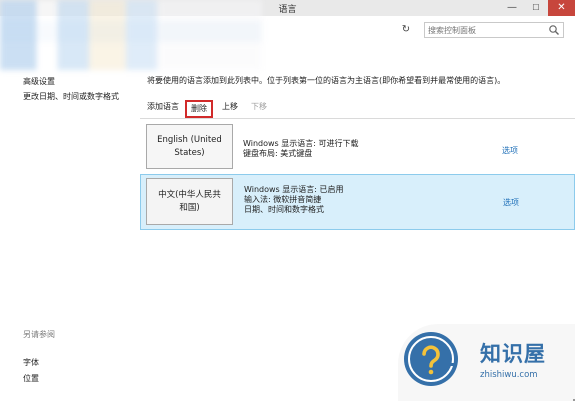 The image size is (575, 401). I want to click on language-info: Windows 显示语言: 已启用 输入法: 微软拼音简捷 日期、时间和数字格式, so click(294, 200).